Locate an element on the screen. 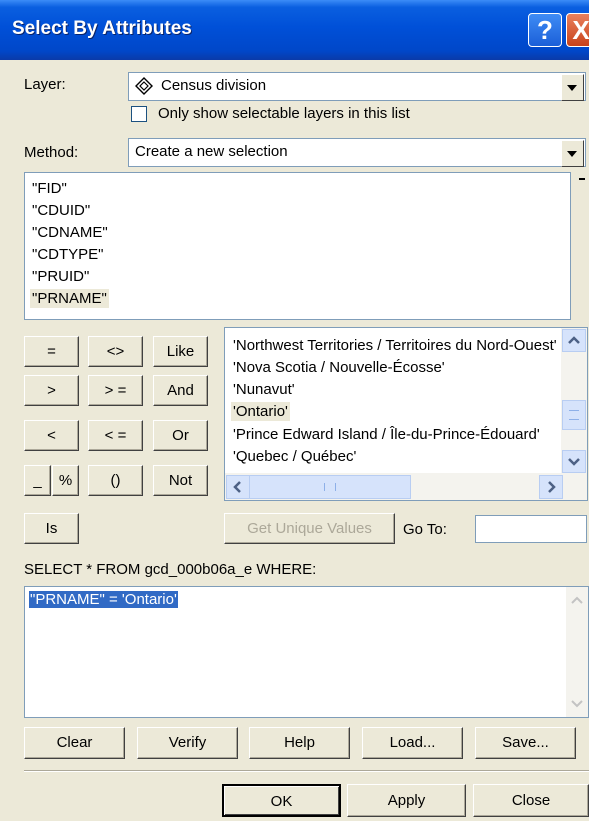  underscore-button: _ is located at coordinates (37, 480).